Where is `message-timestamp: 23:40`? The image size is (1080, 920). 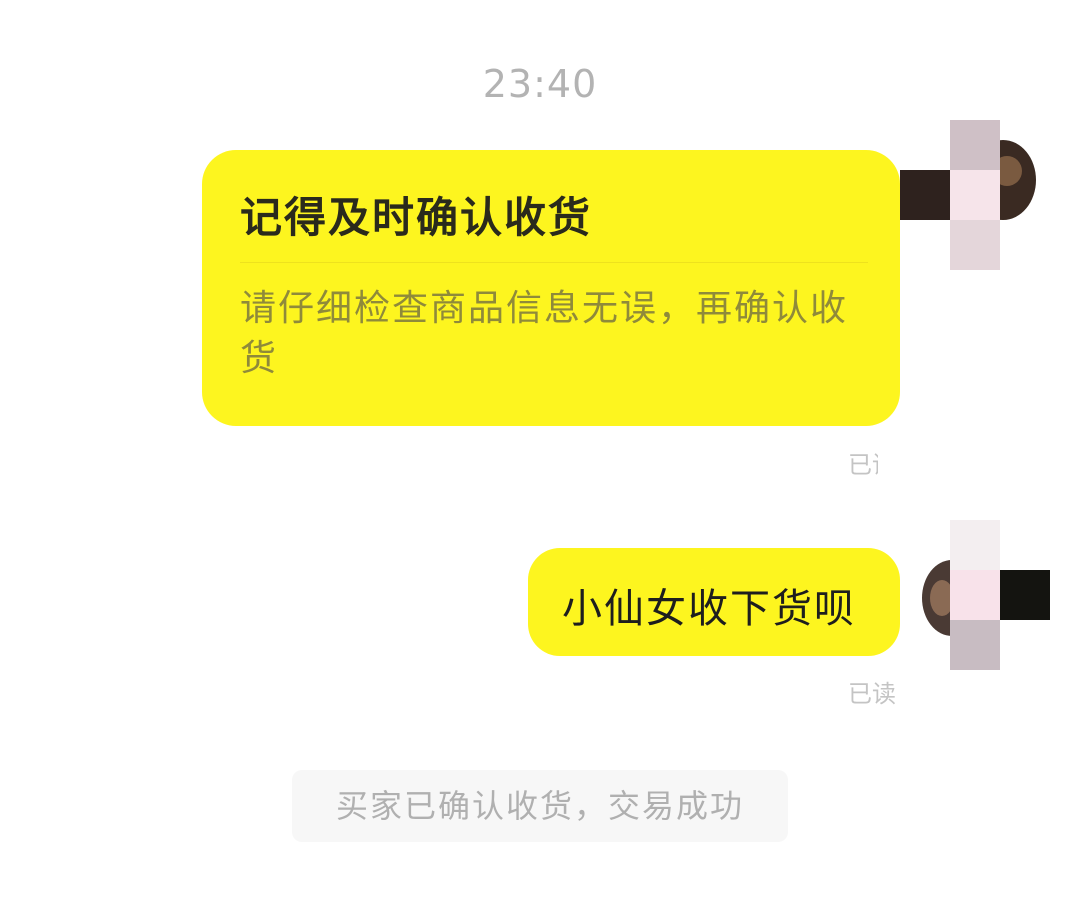
message-timestamp: 23:40 is located at coordinates (540, 84).